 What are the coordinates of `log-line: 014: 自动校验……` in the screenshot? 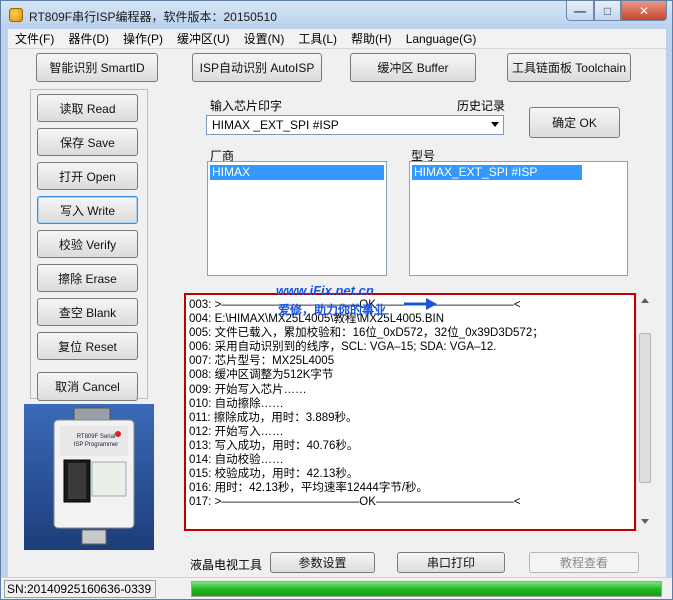 It's located at (236, 460).